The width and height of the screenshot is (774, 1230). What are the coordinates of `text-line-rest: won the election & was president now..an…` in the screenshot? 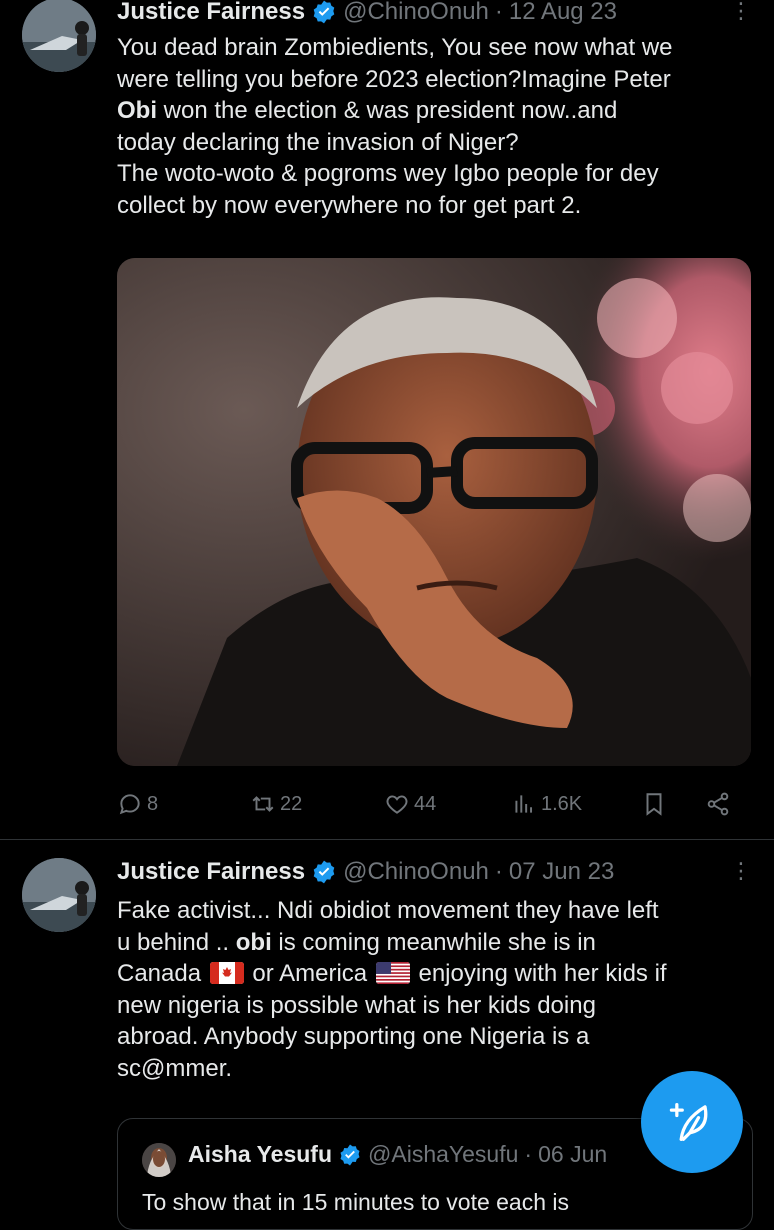 It's located at (387, 110).